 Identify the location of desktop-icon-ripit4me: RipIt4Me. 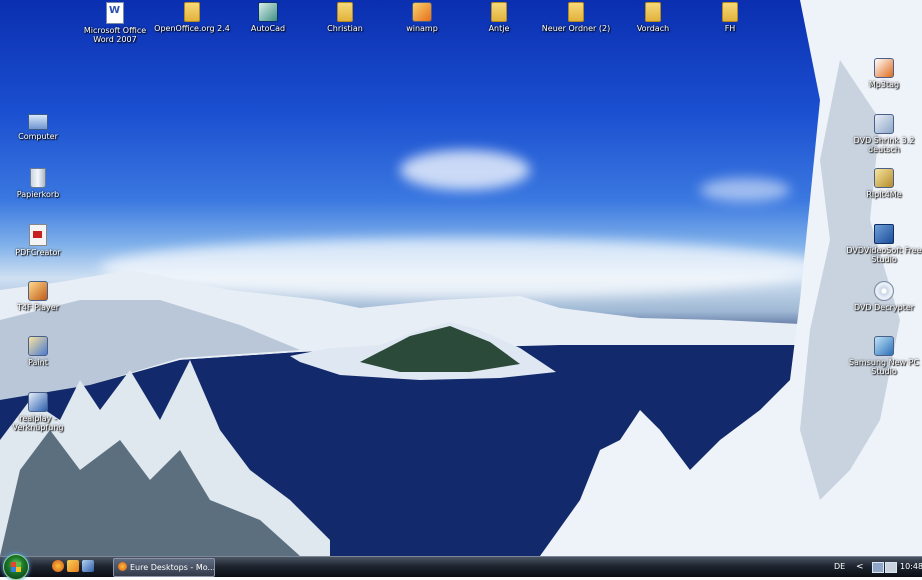
(884, 183).